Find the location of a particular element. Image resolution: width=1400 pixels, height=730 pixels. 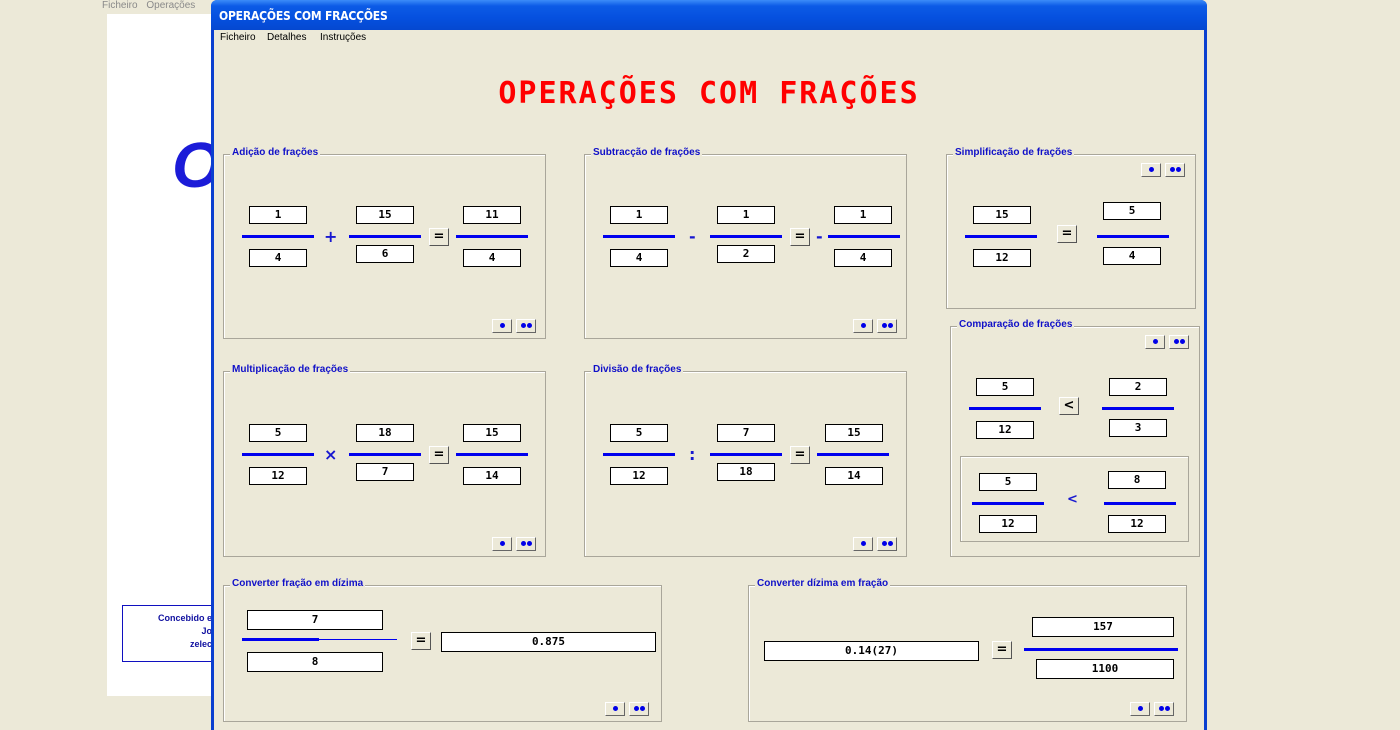

subtraction-b-denominator: 2 is located at coordinates (746, 254).